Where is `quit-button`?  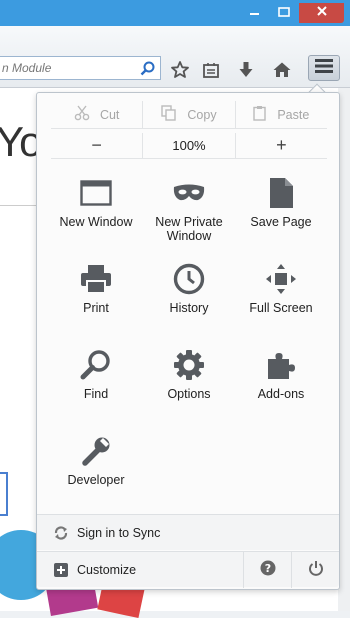 quit-button is located at coordinates (315, 569).